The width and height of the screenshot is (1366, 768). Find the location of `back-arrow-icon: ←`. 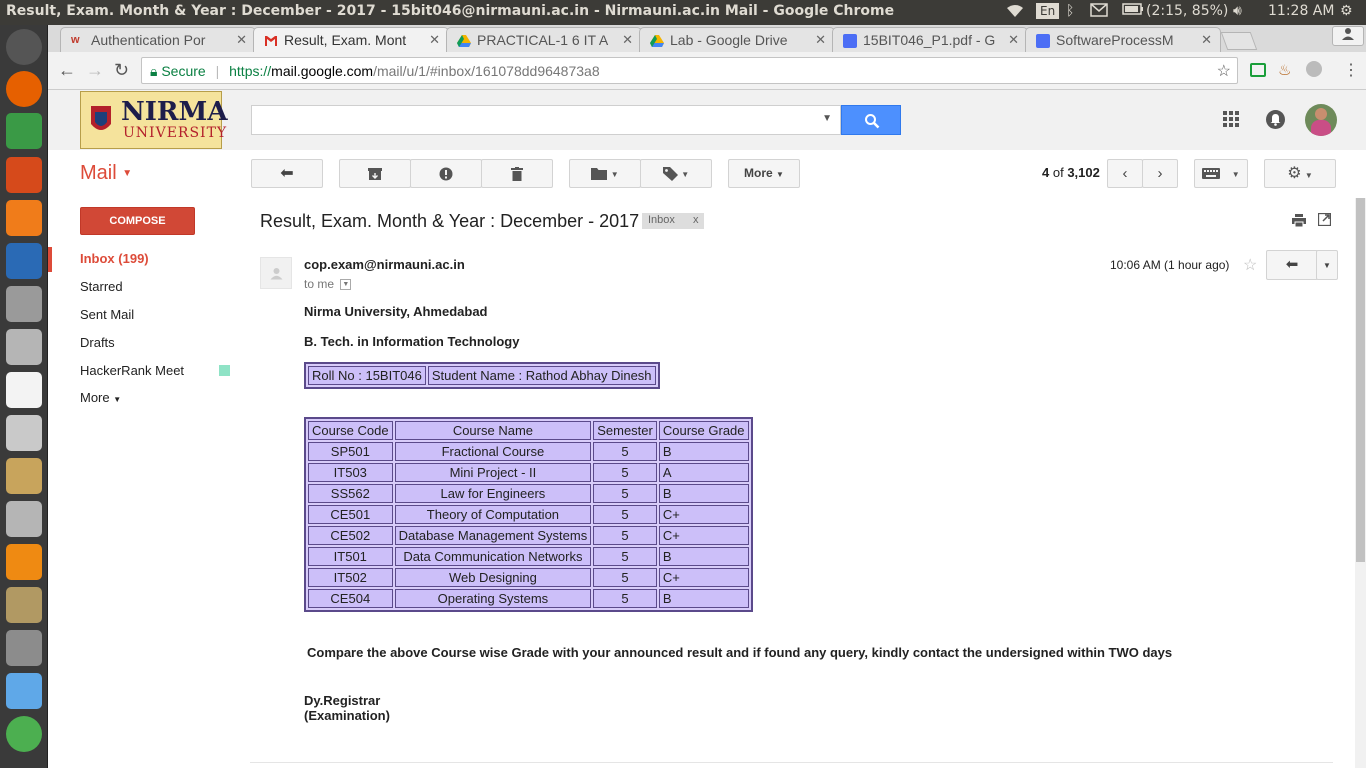

back-arrow-icon: ← is located at coordinates (67, 70).